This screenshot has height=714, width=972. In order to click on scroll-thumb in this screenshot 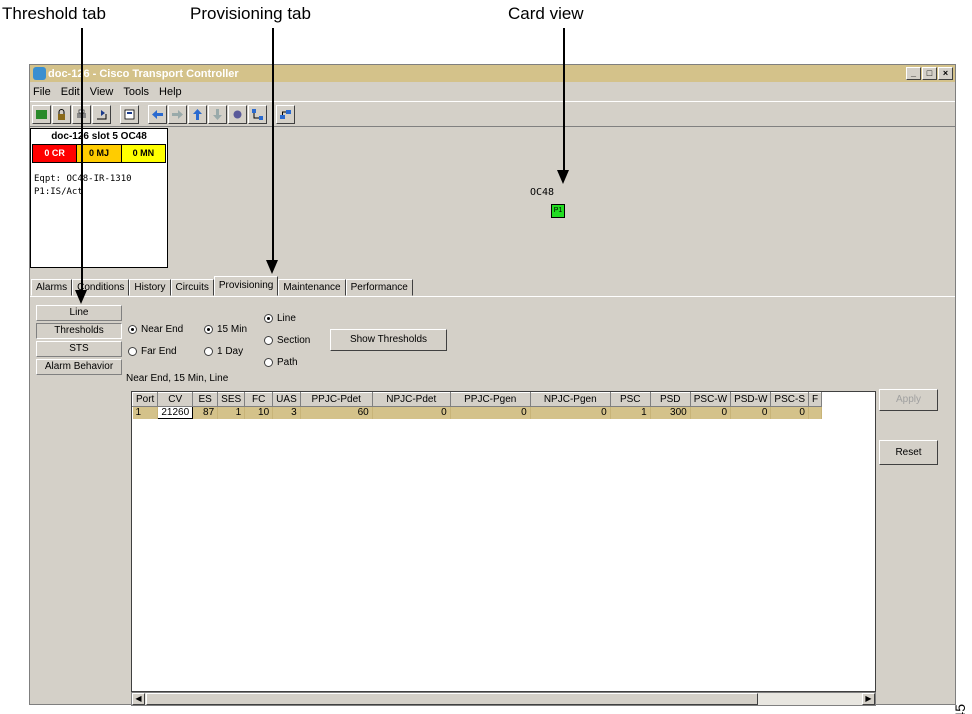, I will do `click(452, 699)`.